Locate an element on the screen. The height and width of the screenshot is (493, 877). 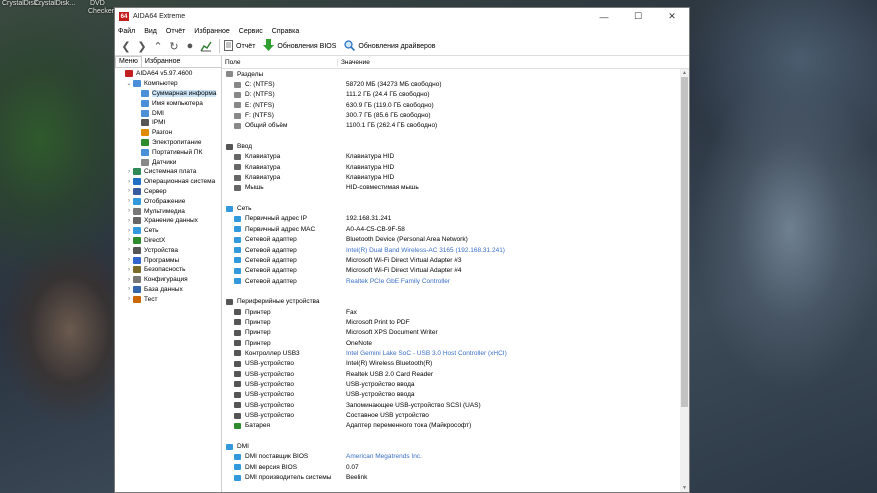
tree-item: › Устройства is located at coordinates (168, 250).